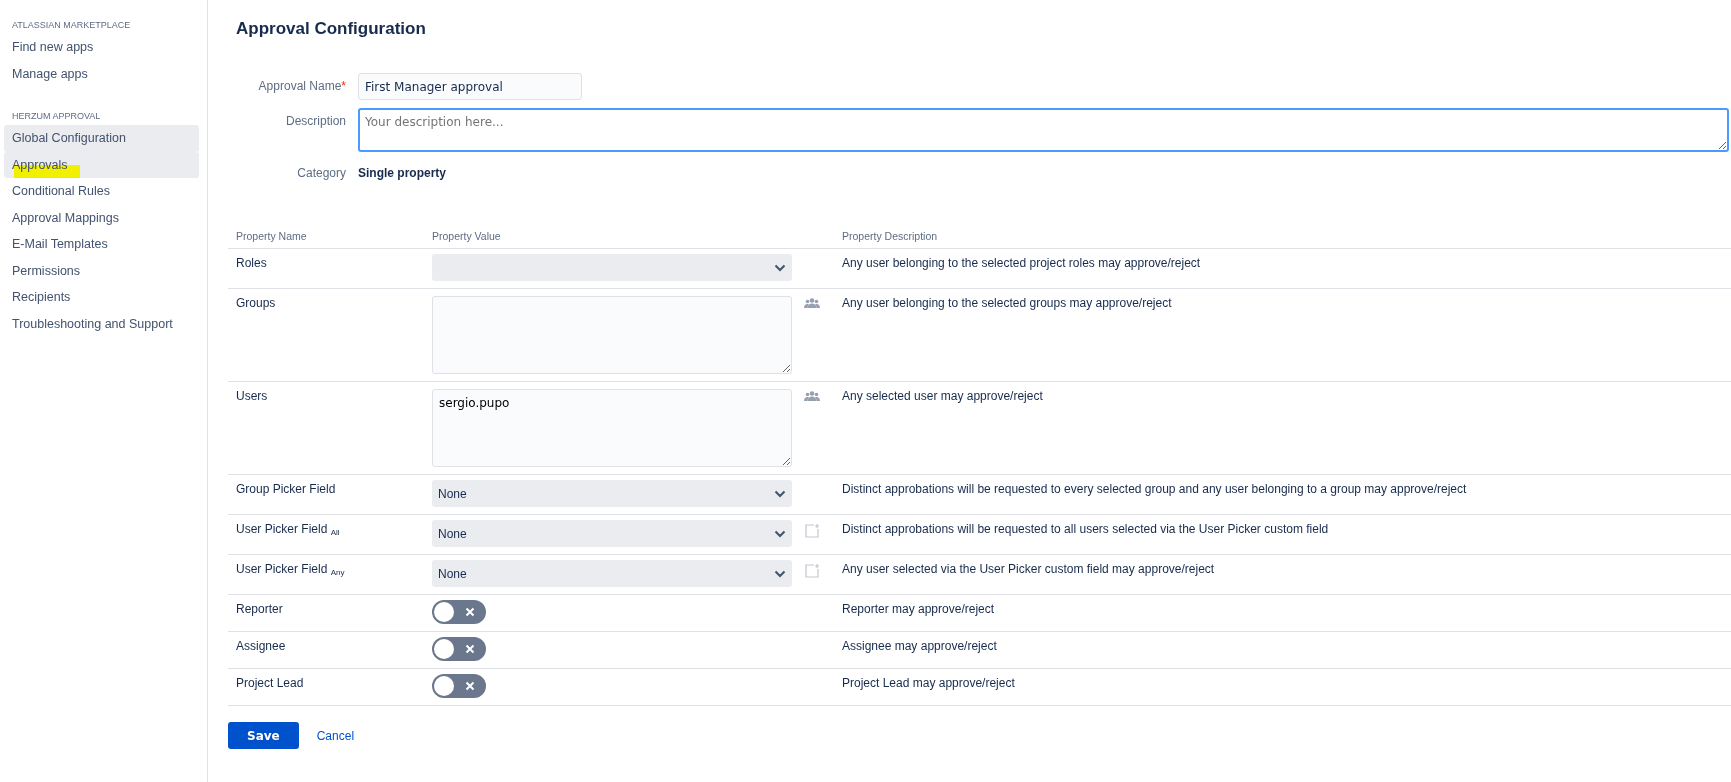 Image resolution: width=1731 pixels, height=782 pixels. I want to click on sidebar-item: Permissions, so click(101, 270).